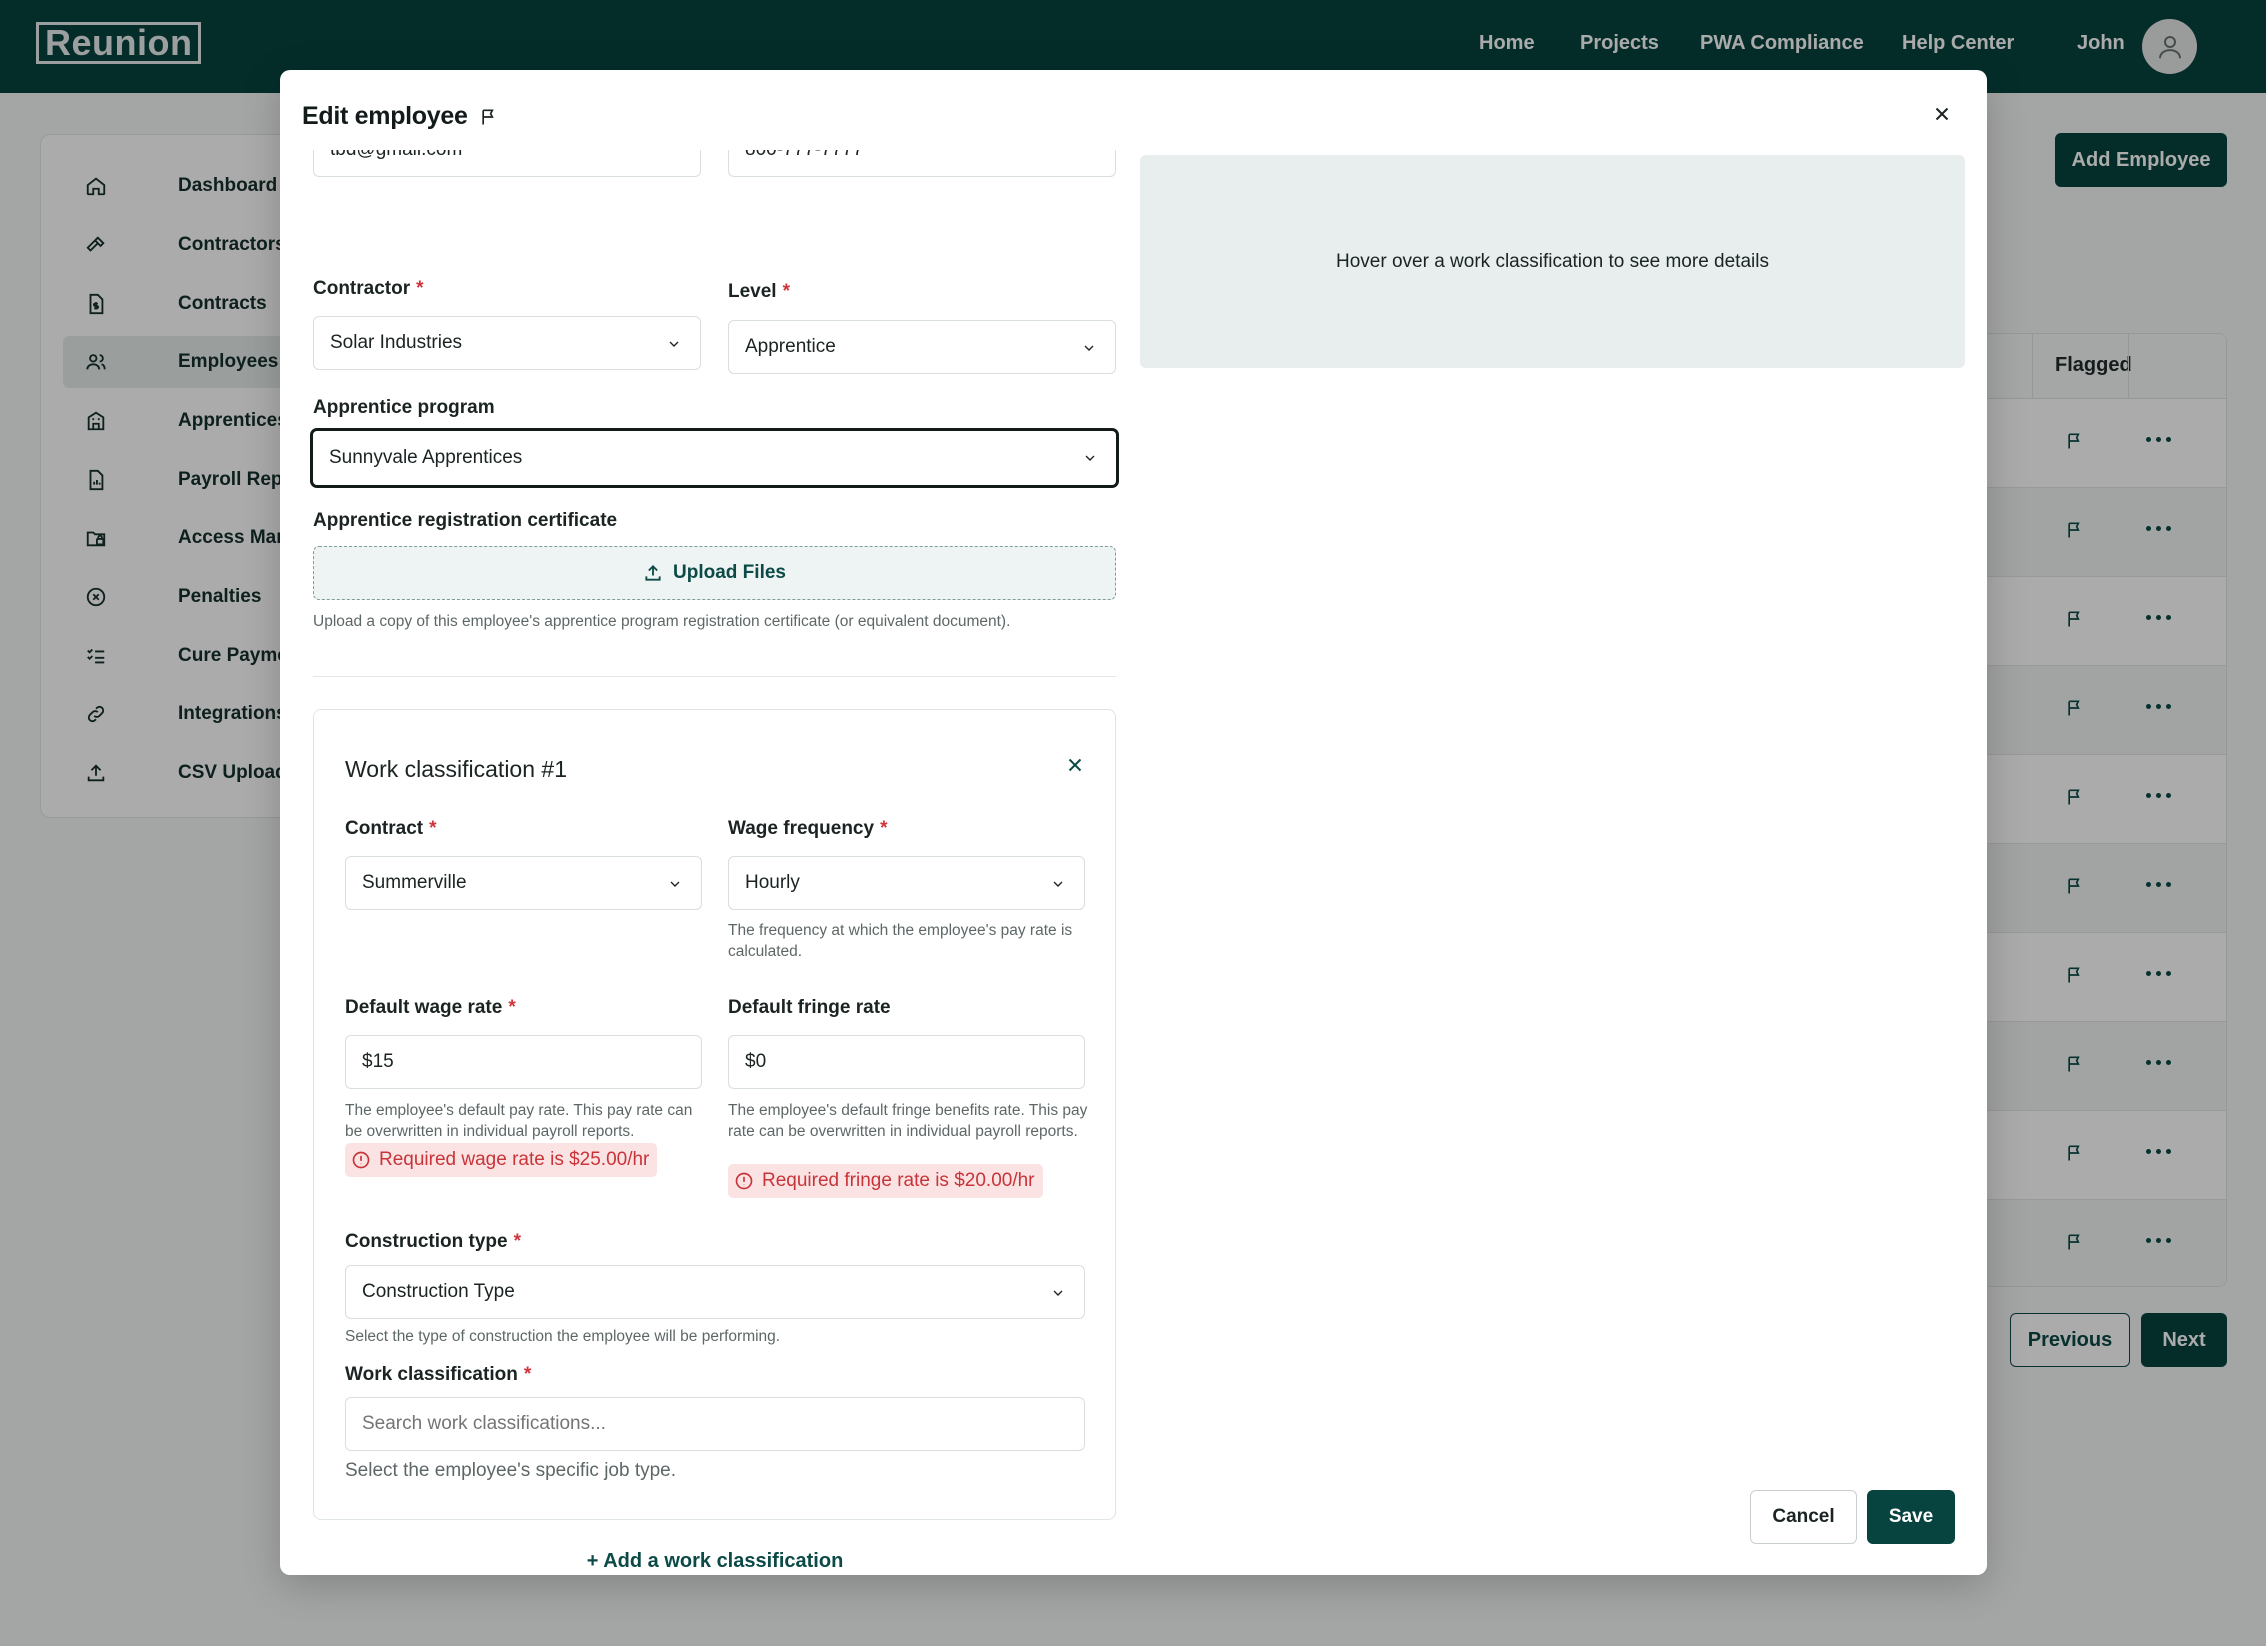 This screenshot has width=2266, height=1646. What do you see at coordinates (1911, 1517) in the screenshot?
I see `save-button: Save` at bounding box center [1911, 1517].